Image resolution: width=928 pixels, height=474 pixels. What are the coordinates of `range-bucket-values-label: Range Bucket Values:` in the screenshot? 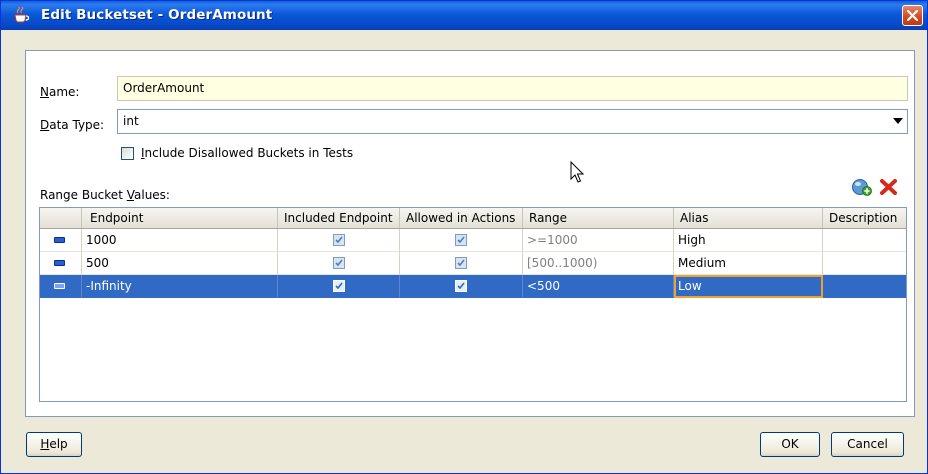 It's located at (105, 195).